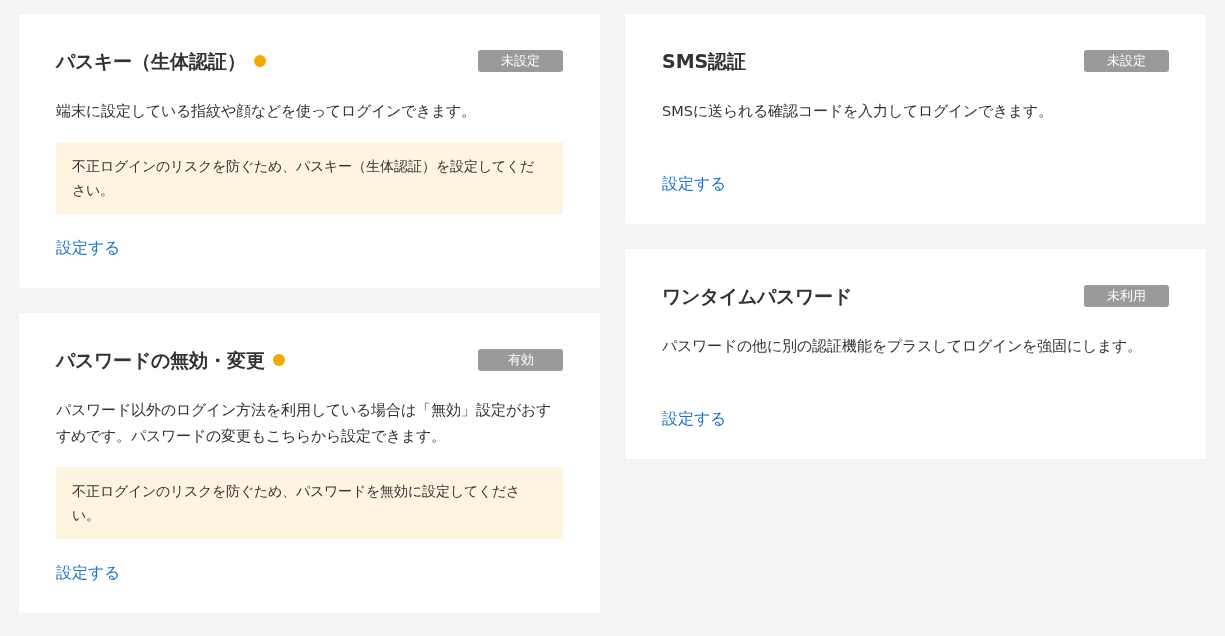  I want to click on card-title: パスキー（生体認証）, so click(151, 61).